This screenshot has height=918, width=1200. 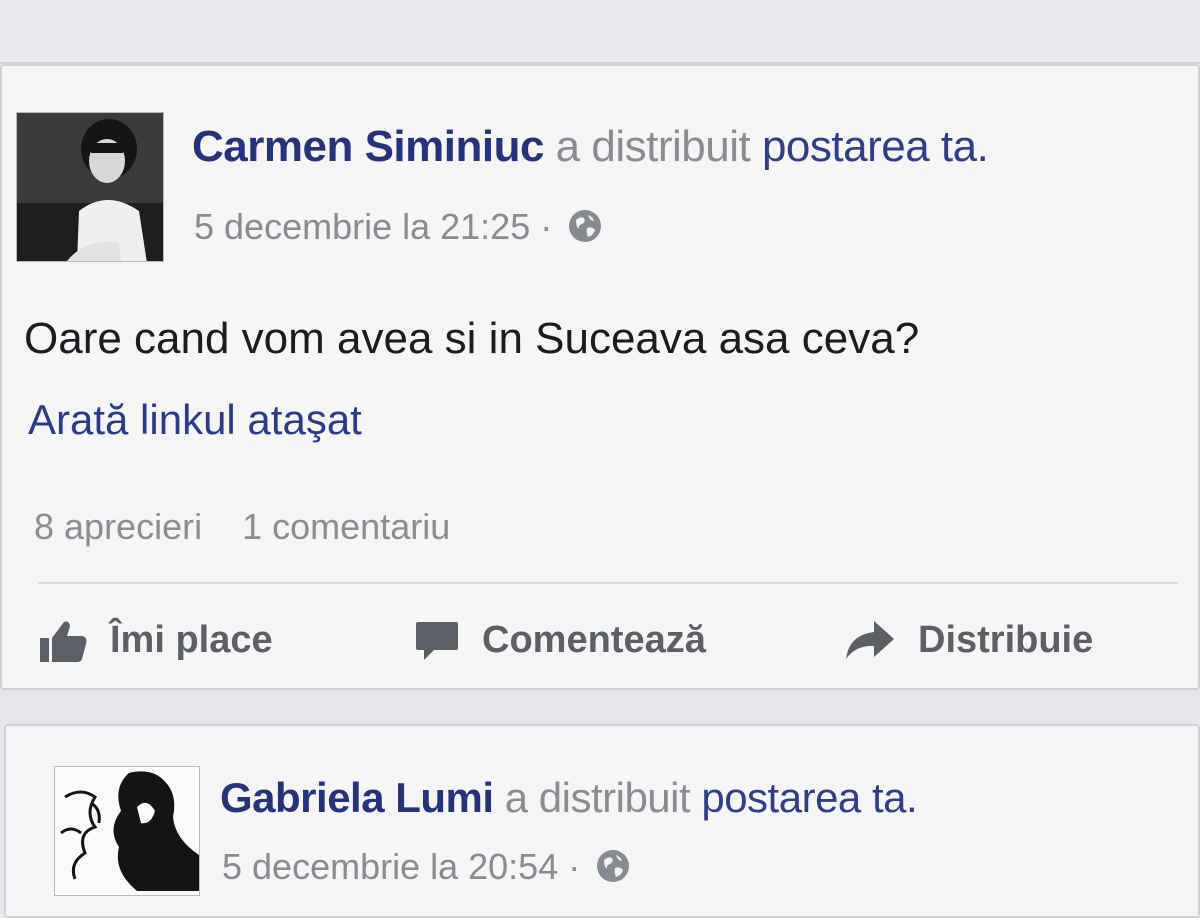 I want to click on timestamp-link: 5 decembrie la 20:54, so click(x=390, y=866).